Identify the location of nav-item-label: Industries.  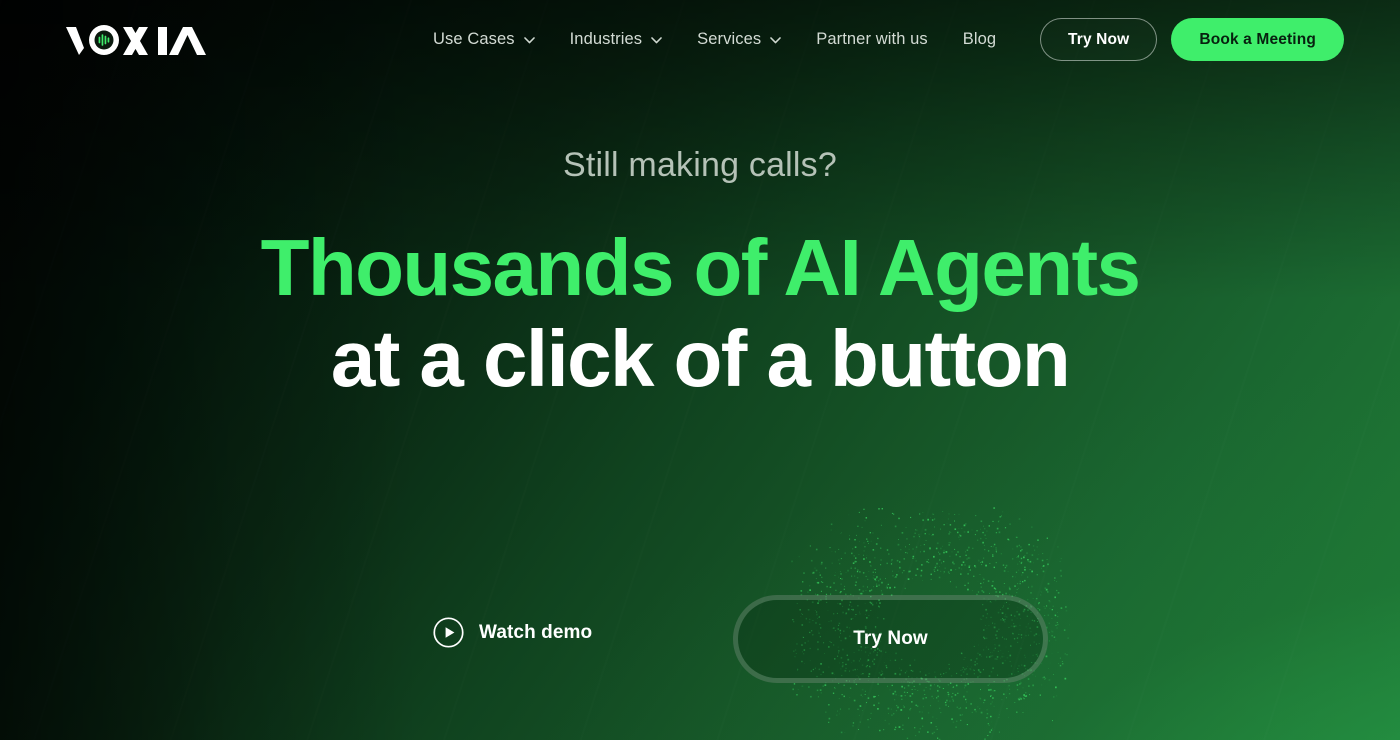
(606, 39).